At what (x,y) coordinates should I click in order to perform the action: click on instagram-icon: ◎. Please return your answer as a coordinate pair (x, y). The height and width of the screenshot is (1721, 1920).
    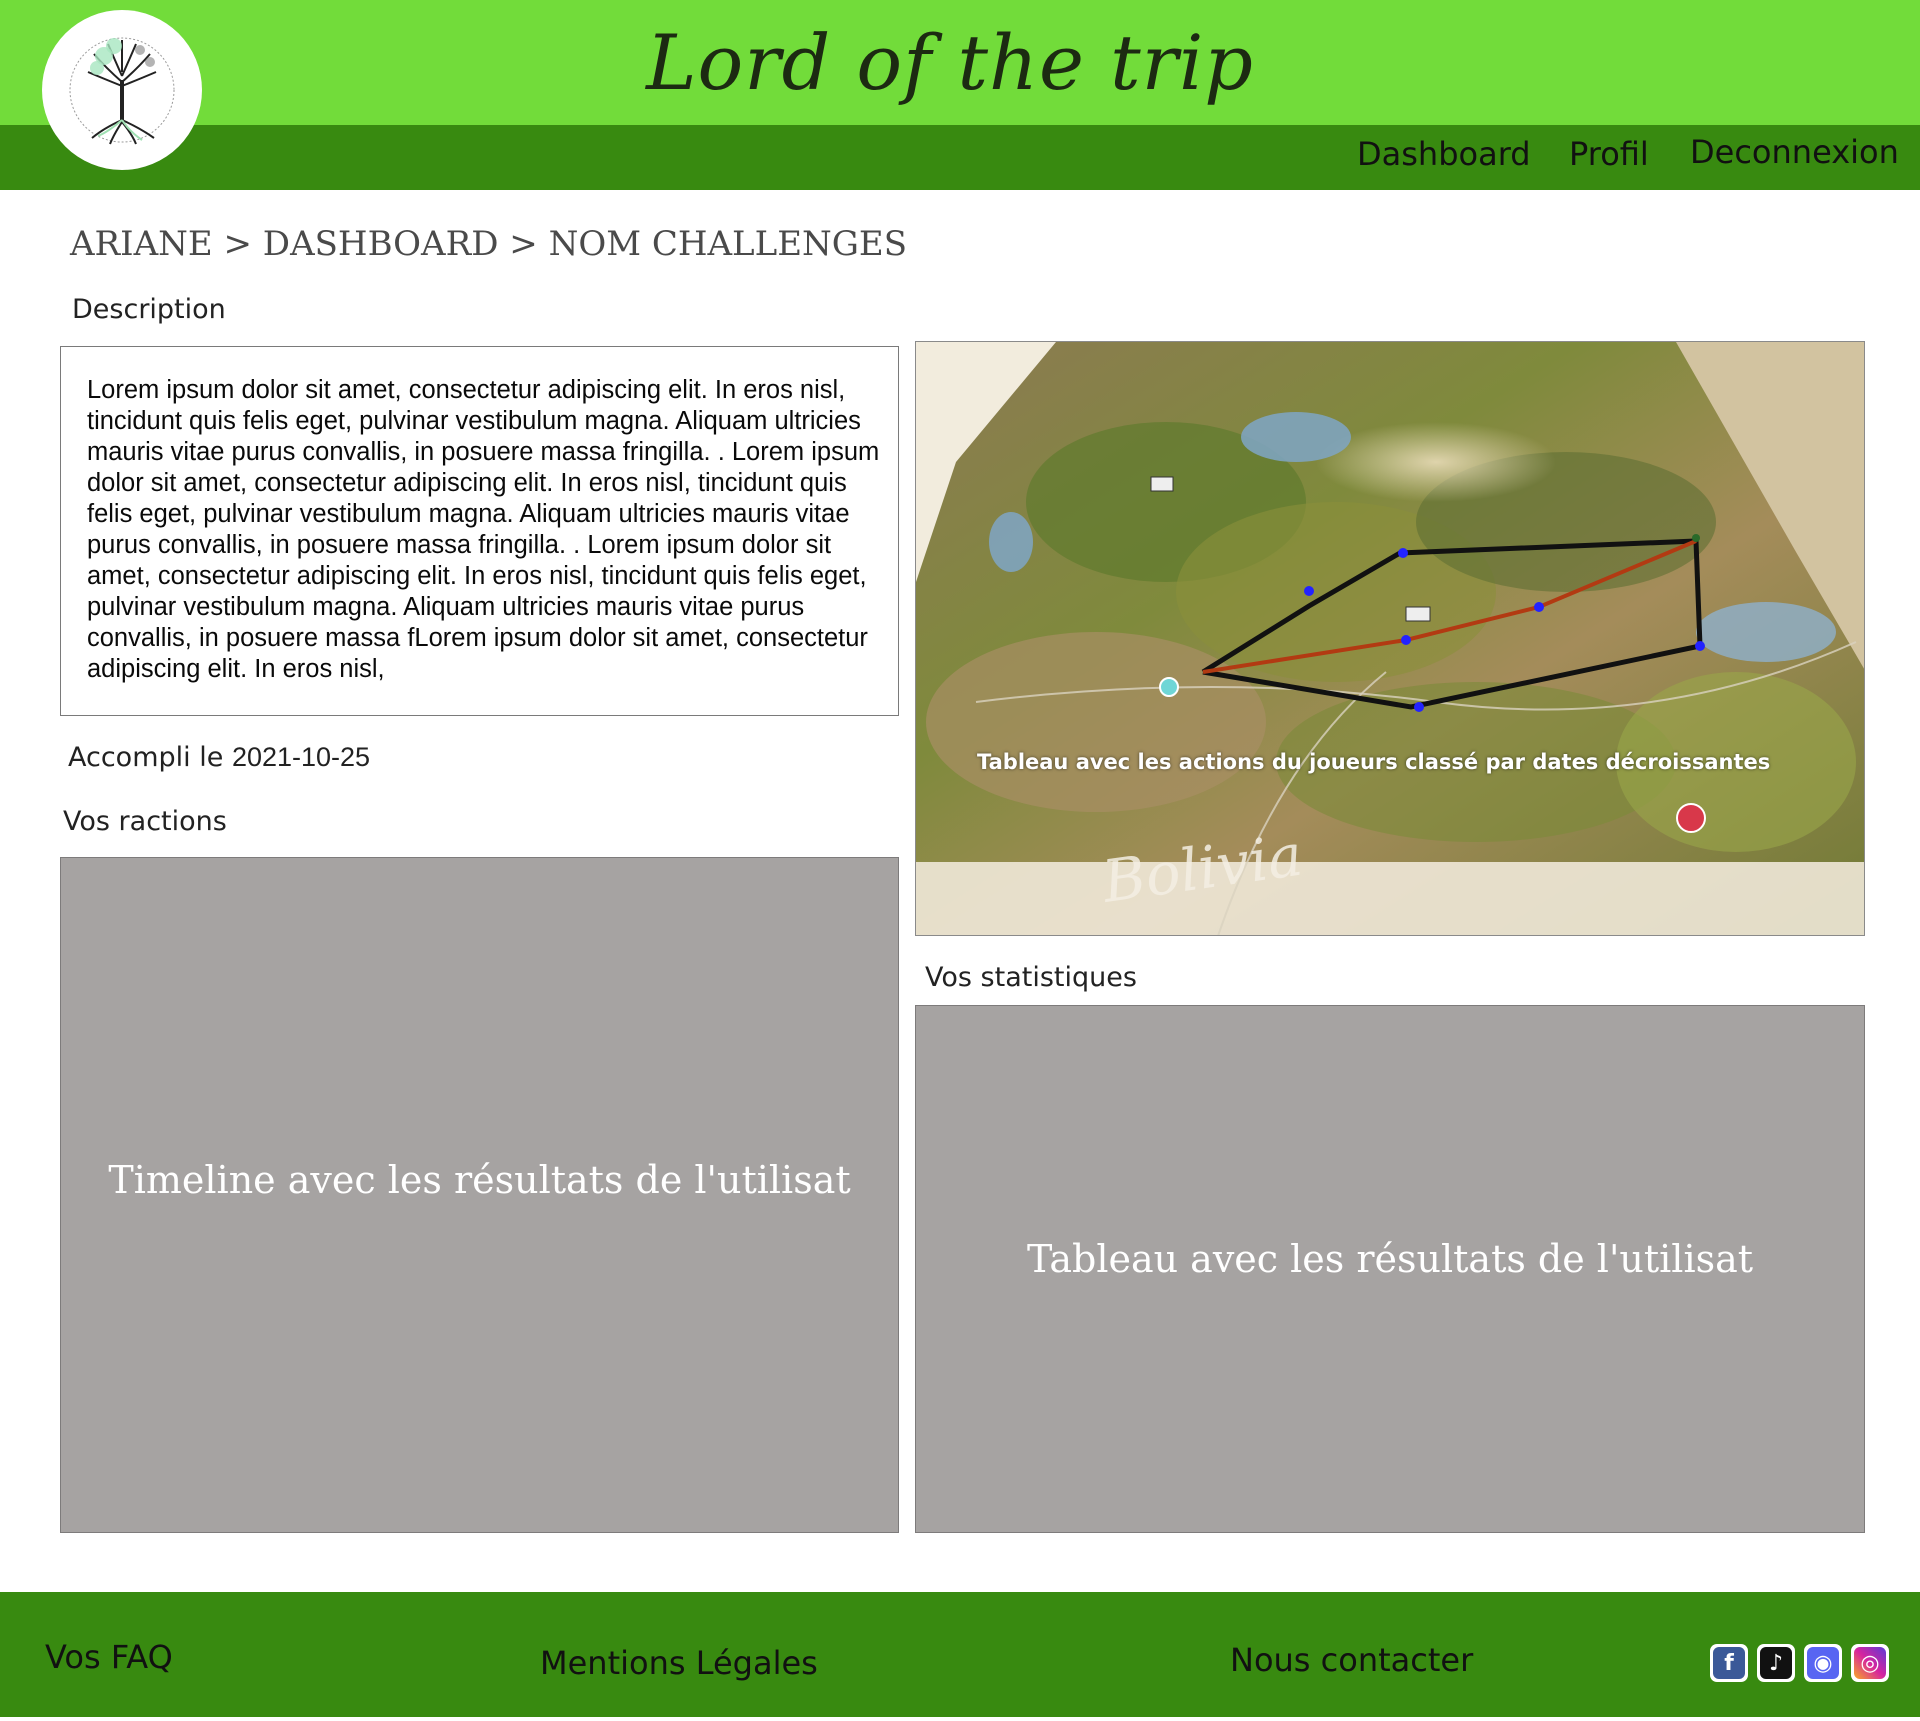
    Looking at the image, I should click on (1870, 1663).